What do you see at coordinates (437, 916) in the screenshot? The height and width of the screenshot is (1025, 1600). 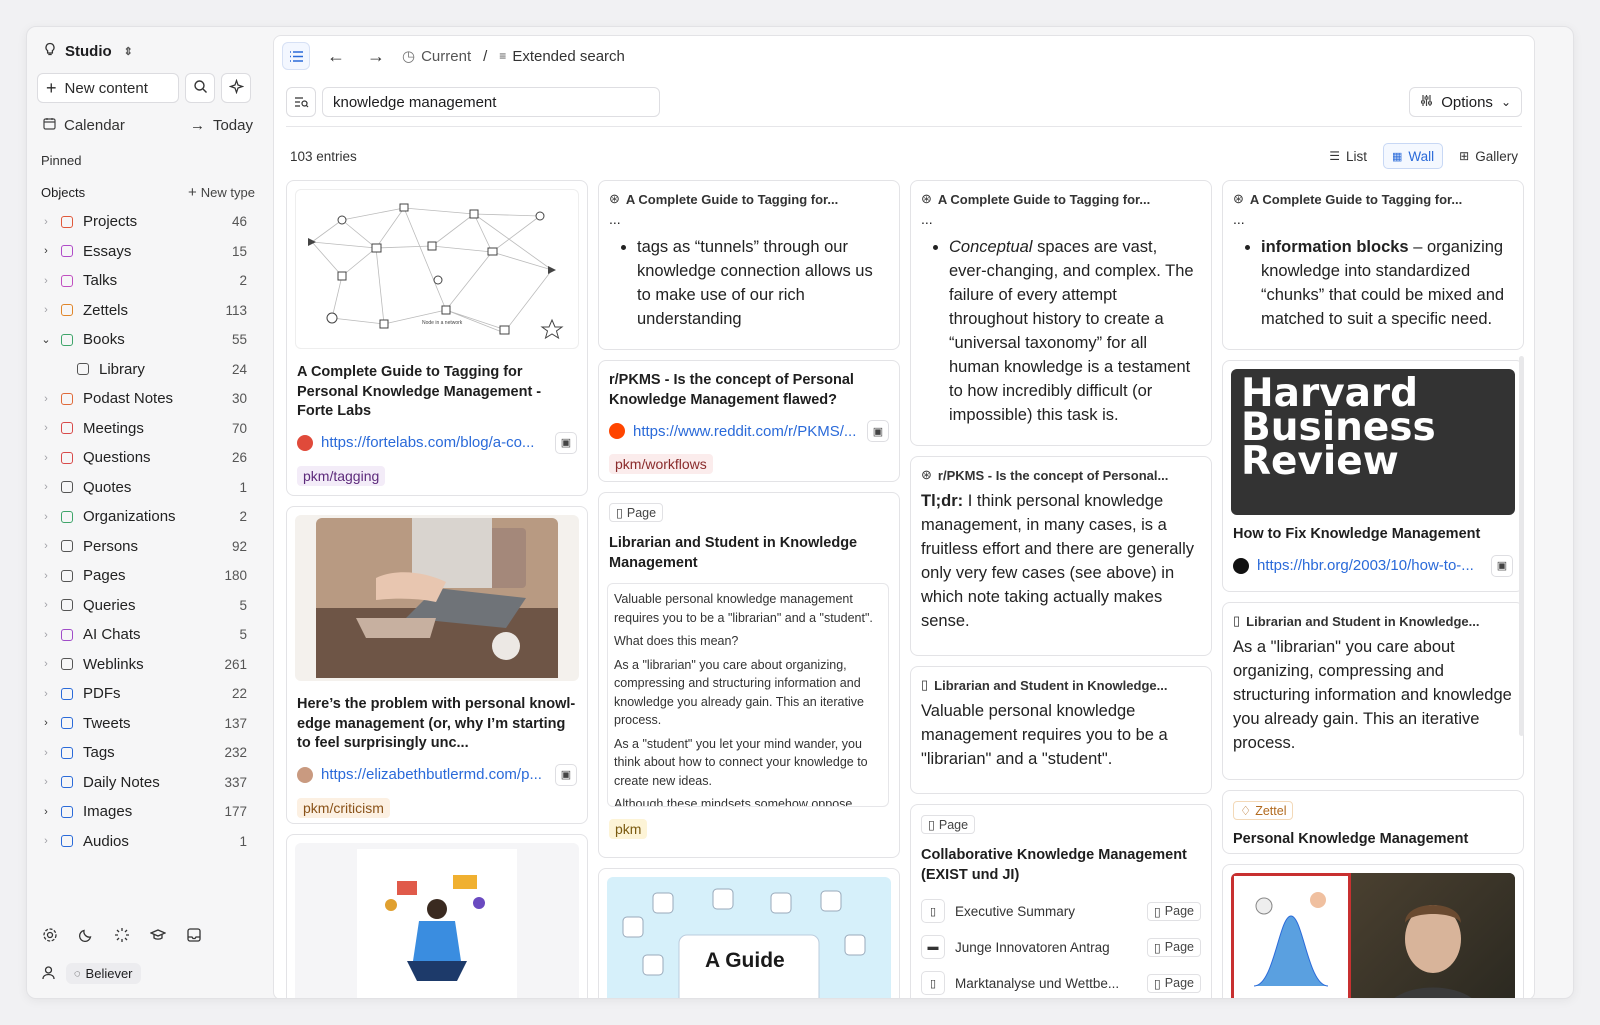 I see `weblink-card` at bounding box center [437, 916].